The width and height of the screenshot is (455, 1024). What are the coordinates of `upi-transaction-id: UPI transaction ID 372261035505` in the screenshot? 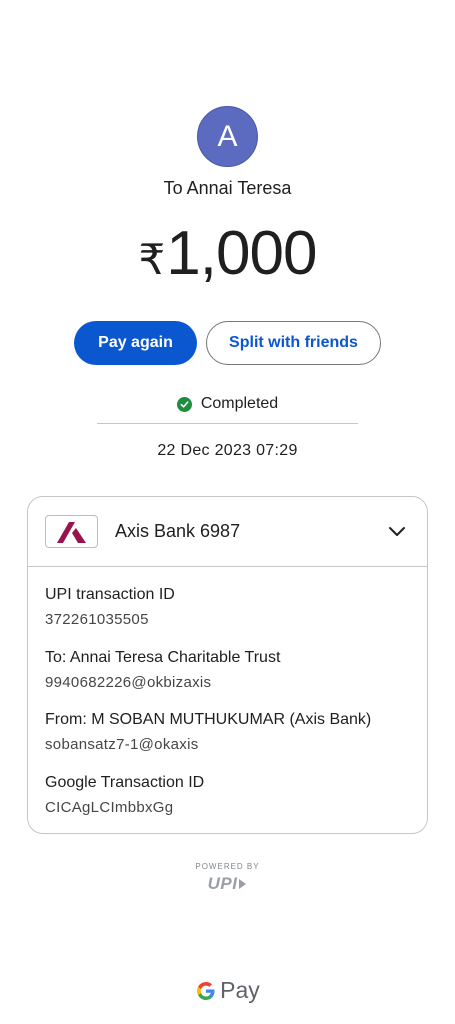 It's located at (110, 607).